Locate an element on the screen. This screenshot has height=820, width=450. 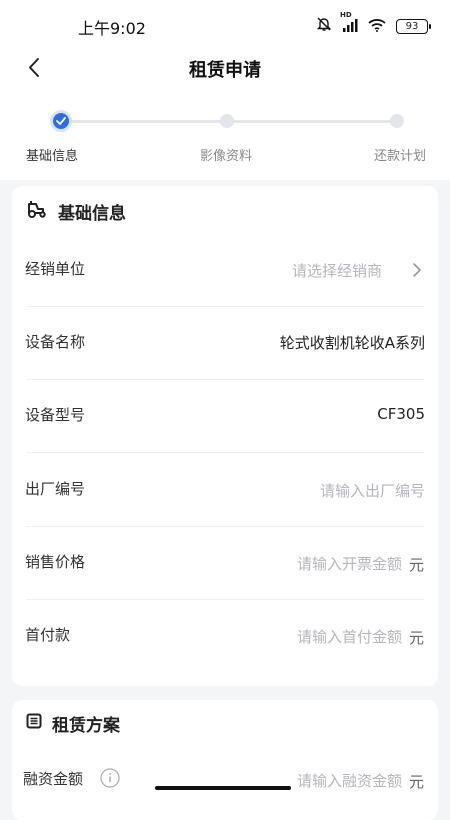
document-icon is located at coordinates (34, 723).